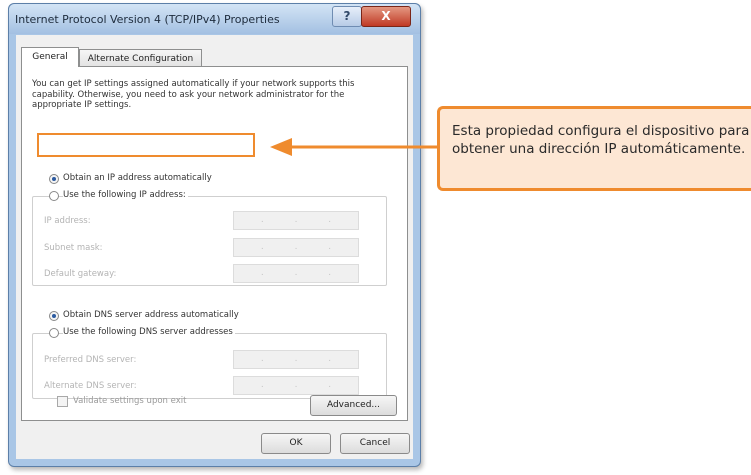 This screenshot has height=475, width=751. I want to click on callout-arrow-icon, so click(353, 147).